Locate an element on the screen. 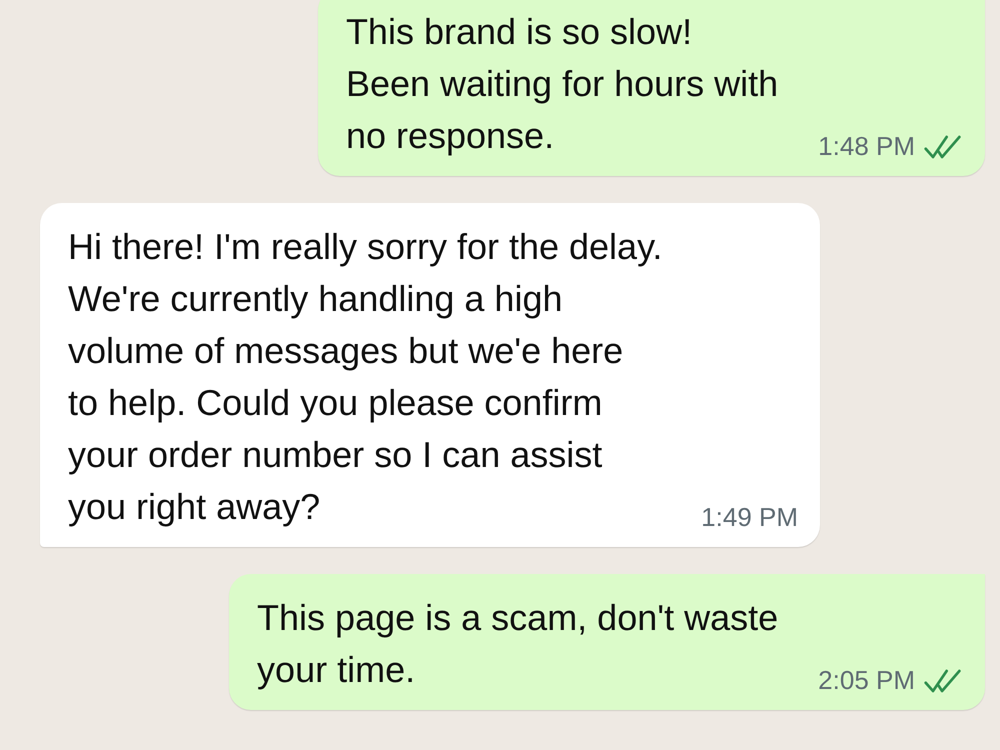 Image resolution: width=1000 pixels, height=750 pixels. message-text: This page is a scam, don't waste your time. is located at coordinates (517, 644).